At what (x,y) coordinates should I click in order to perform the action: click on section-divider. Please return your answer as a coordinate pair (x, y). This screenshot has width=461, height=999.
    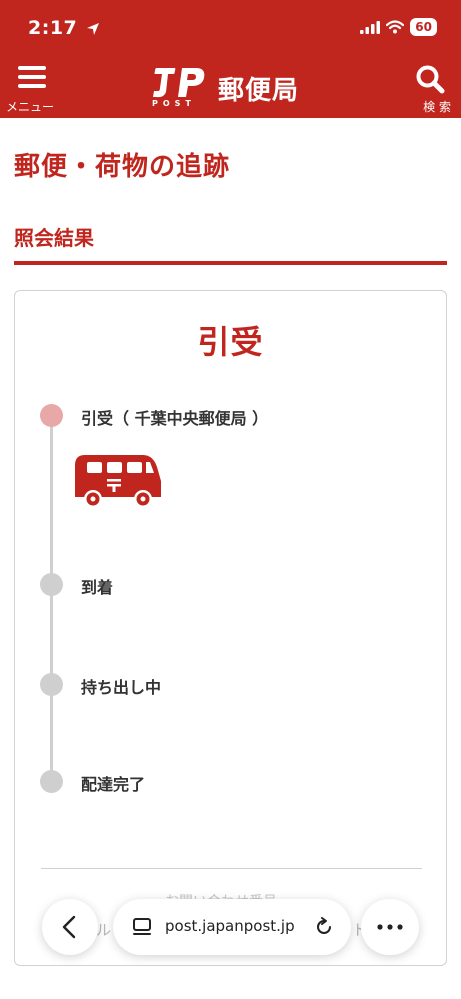
    Looking at the image, I should click on (230, 263).